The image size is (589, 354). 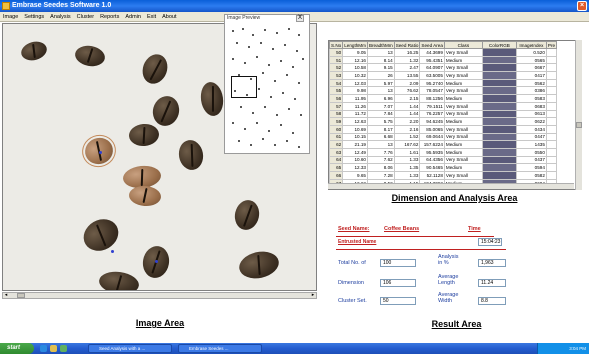 I want to click on analysis-field: 1,963, so click(x=492, y=263).